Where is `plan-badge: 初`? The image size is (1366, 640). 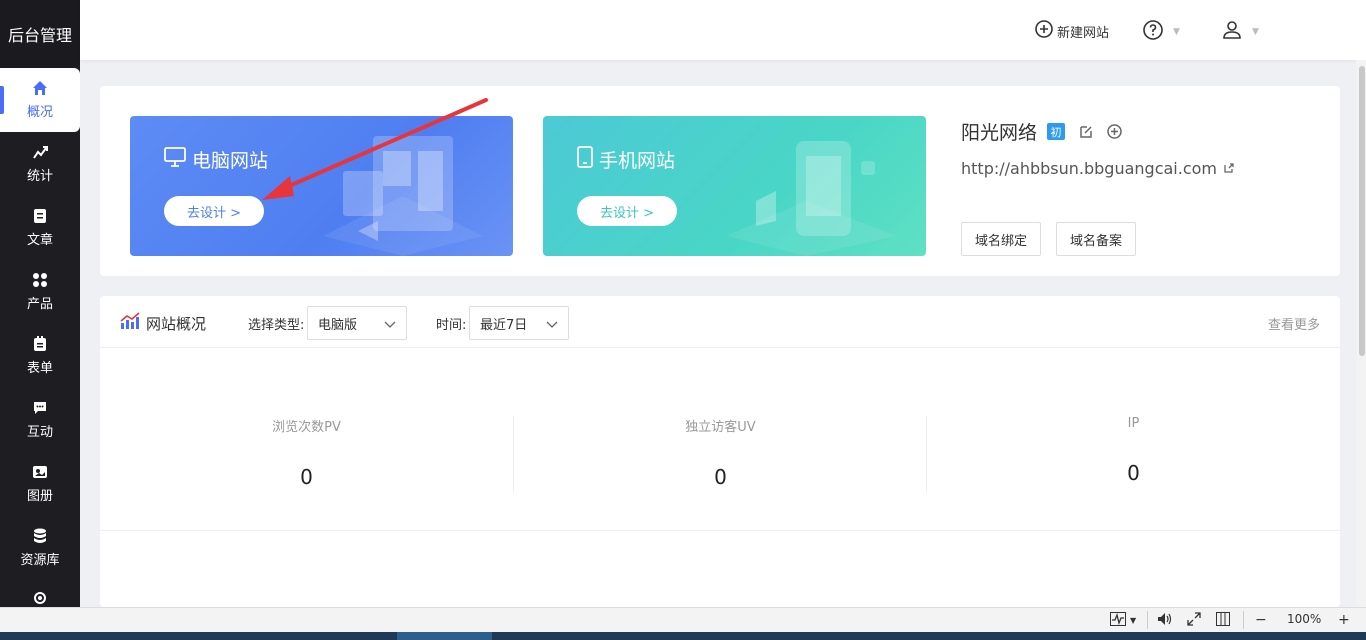
plan-badge: 初 is located at coordinates (1056, 131).